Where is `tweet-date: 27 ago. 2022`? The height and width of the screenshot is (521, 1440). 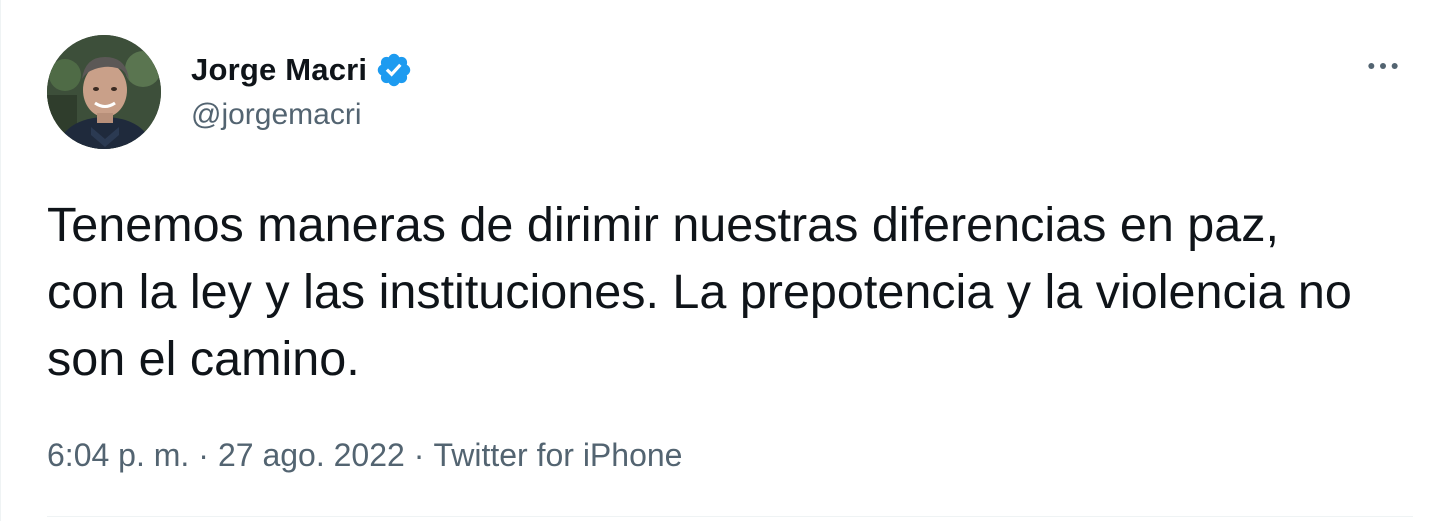
tweet-date: 27 ago. 2022 is located at coordinates (311, 455).